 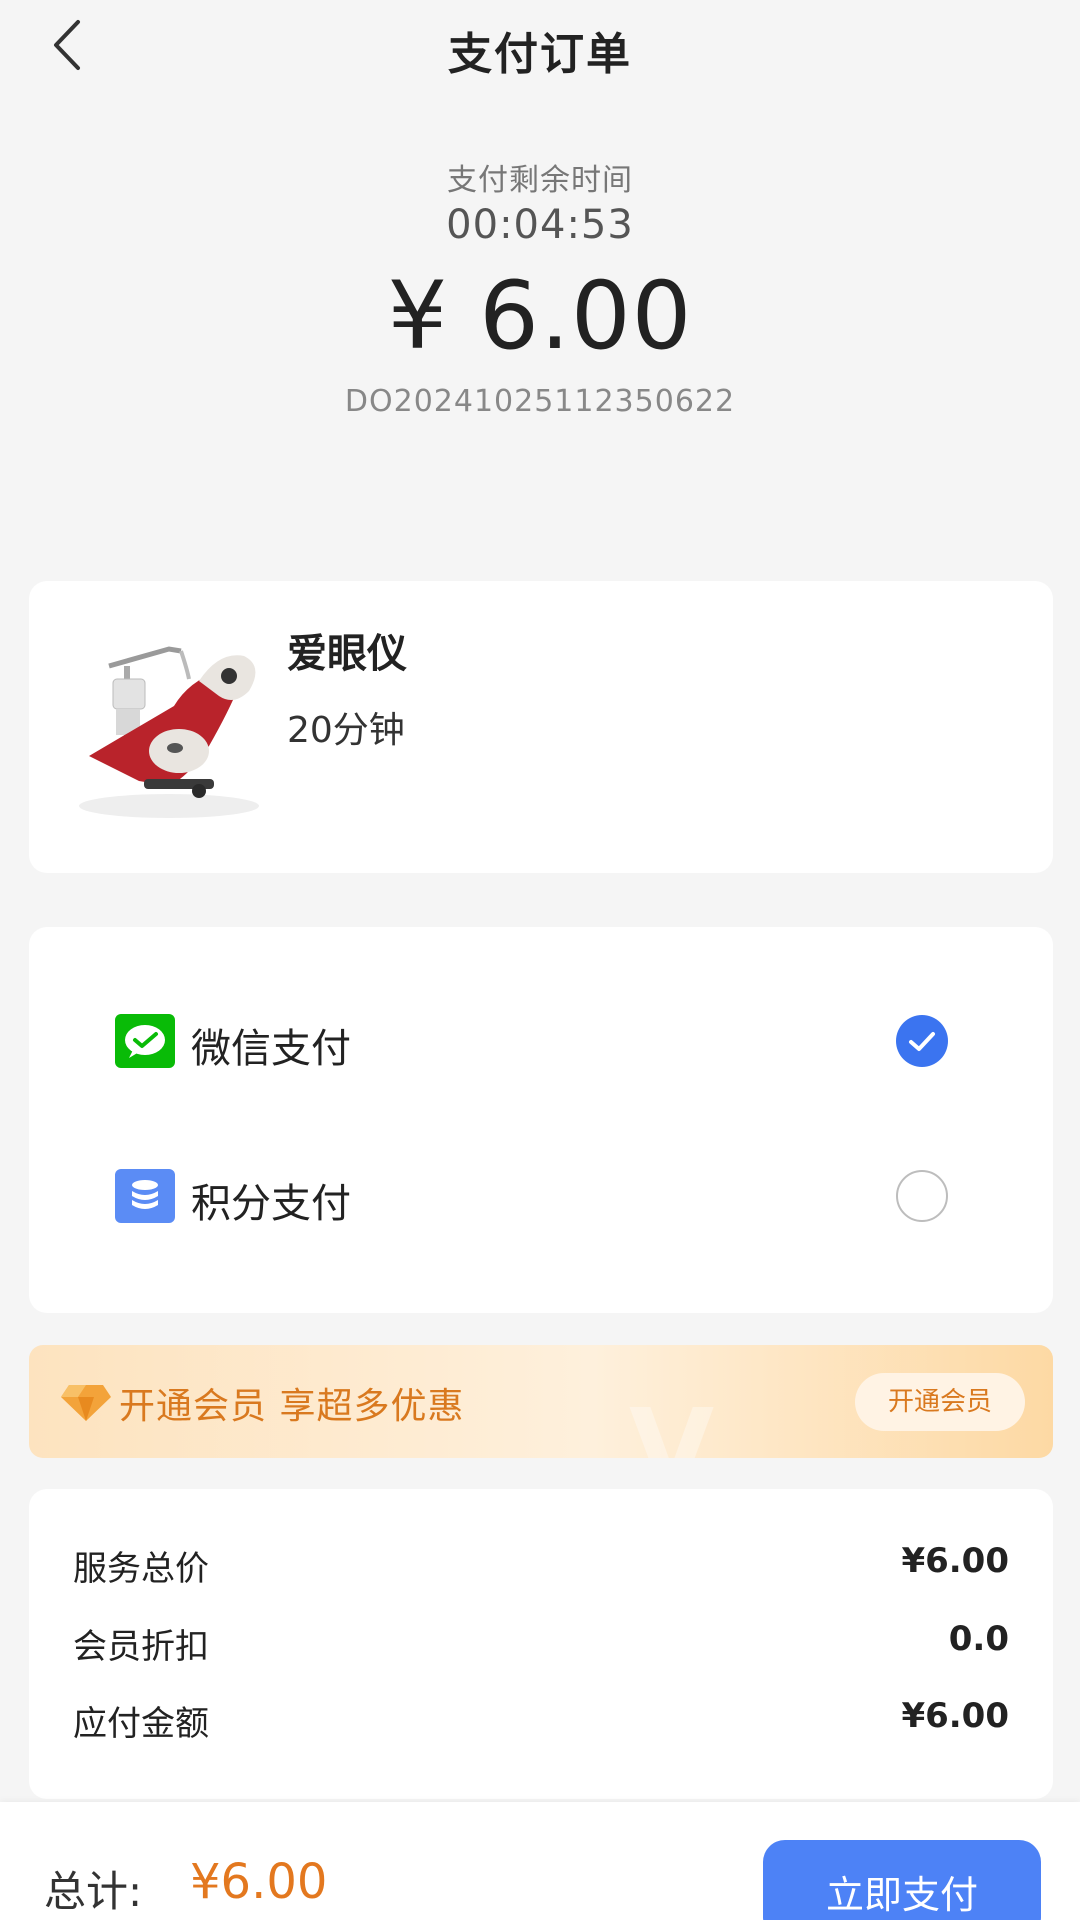 I want to click on payment-option-wechat: 微信支付, so click(x=541, y=1042).